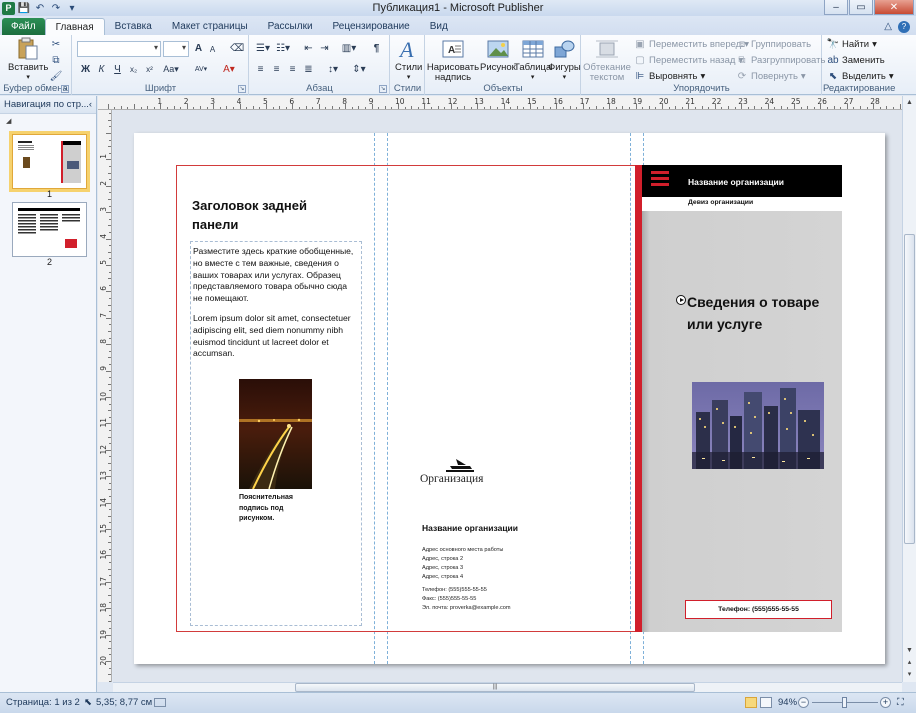 The image size is (916, 713). Describe the element at coordinates (736, 182) in the screenshot. I see `front-org-name: Название организации` at that location.